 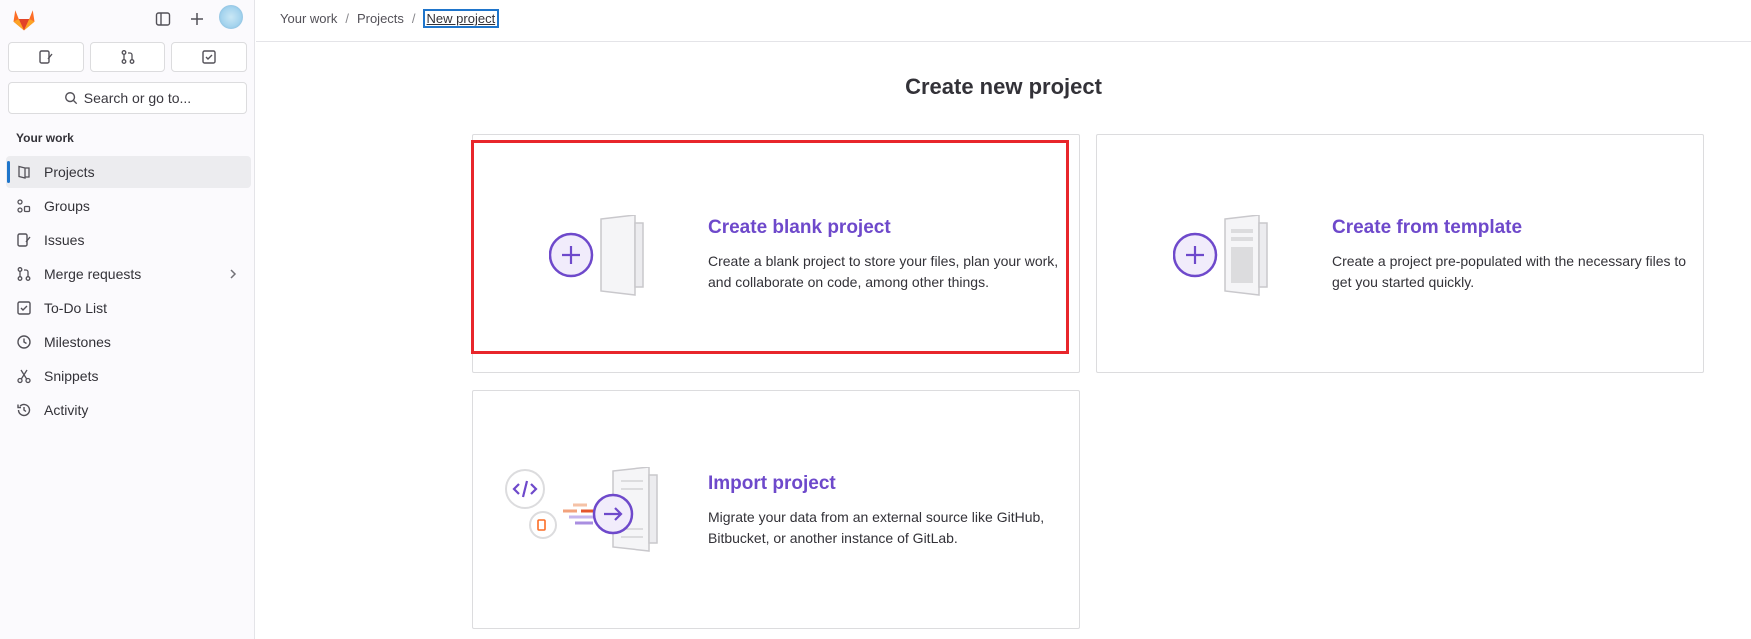 I want to click on sidebar-item-merge-requests: Merge requests, so click(x=128, y=274).